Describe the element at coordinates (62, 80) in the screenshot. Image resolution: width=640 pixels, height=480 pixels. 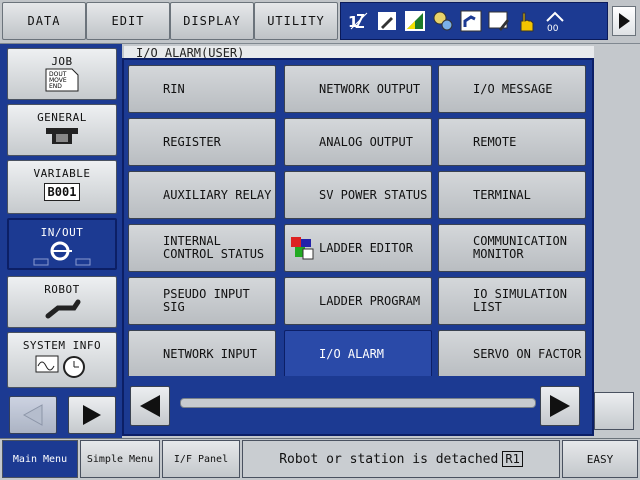
I see `job-icon: DOUTMOVEEND` at that location.